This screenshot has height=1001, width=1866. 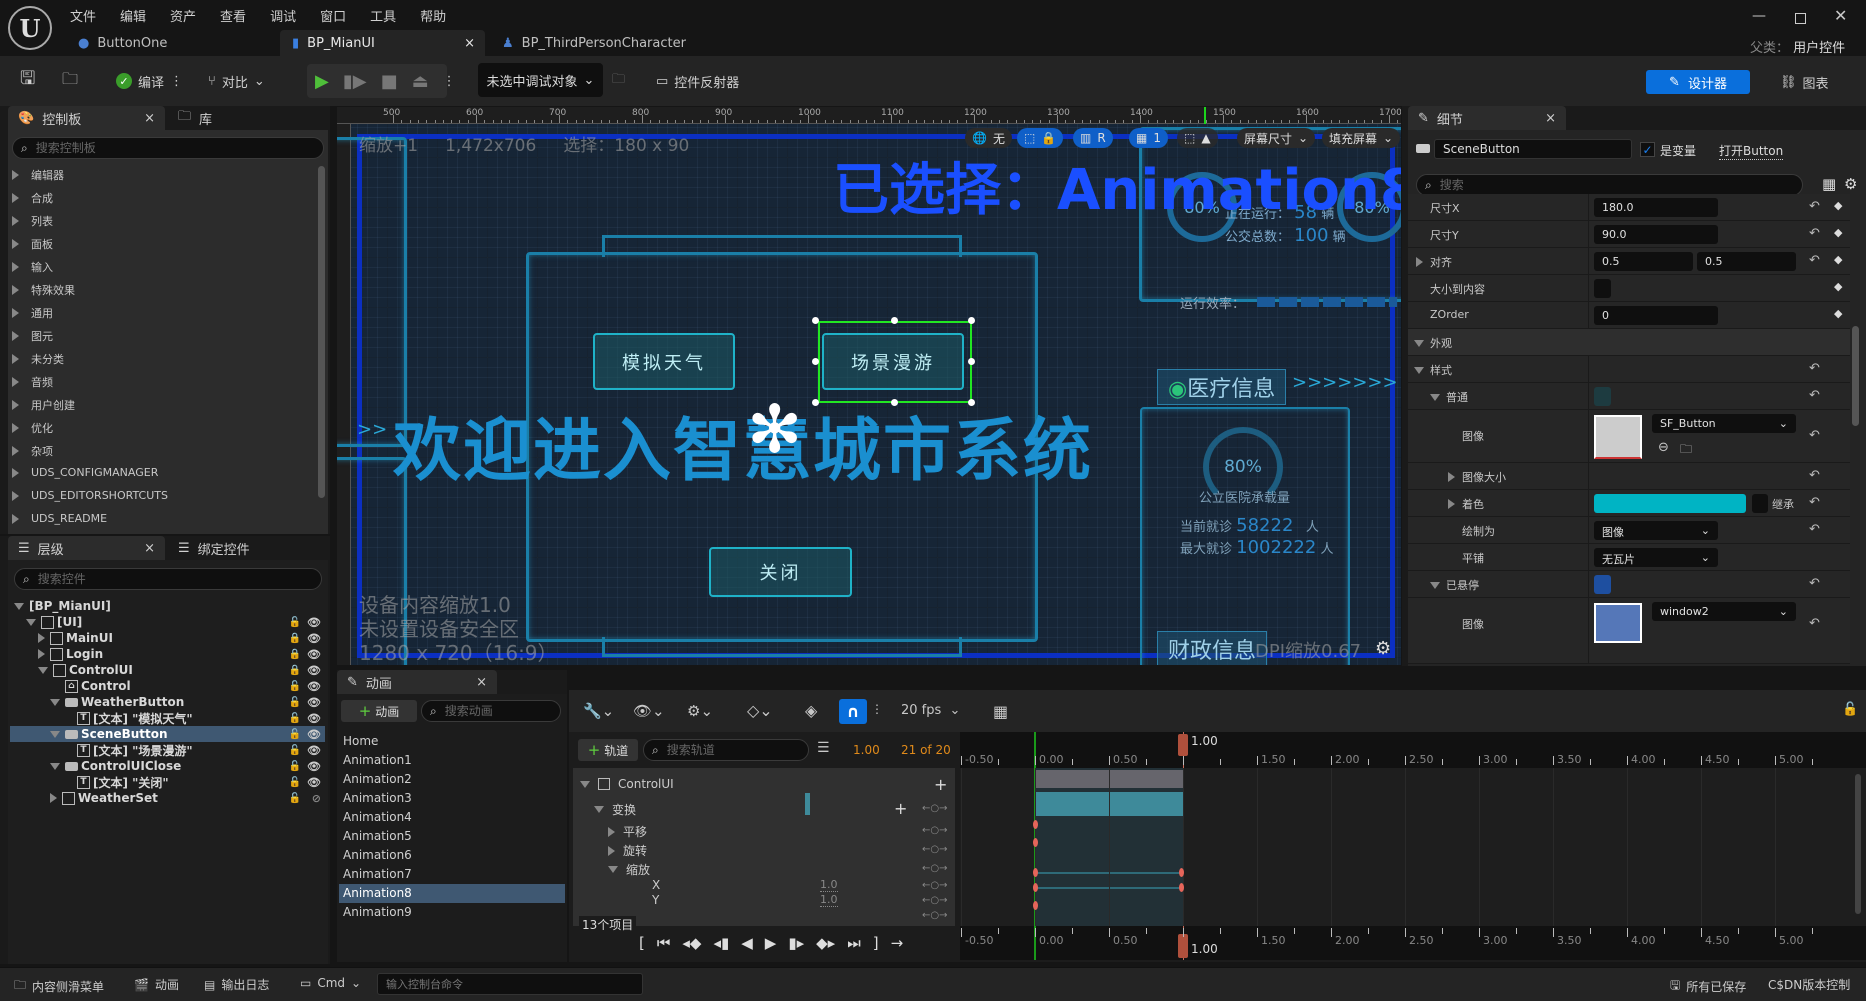 I want to click on size-to-content-checkbox, so click(x=1602, y=288).